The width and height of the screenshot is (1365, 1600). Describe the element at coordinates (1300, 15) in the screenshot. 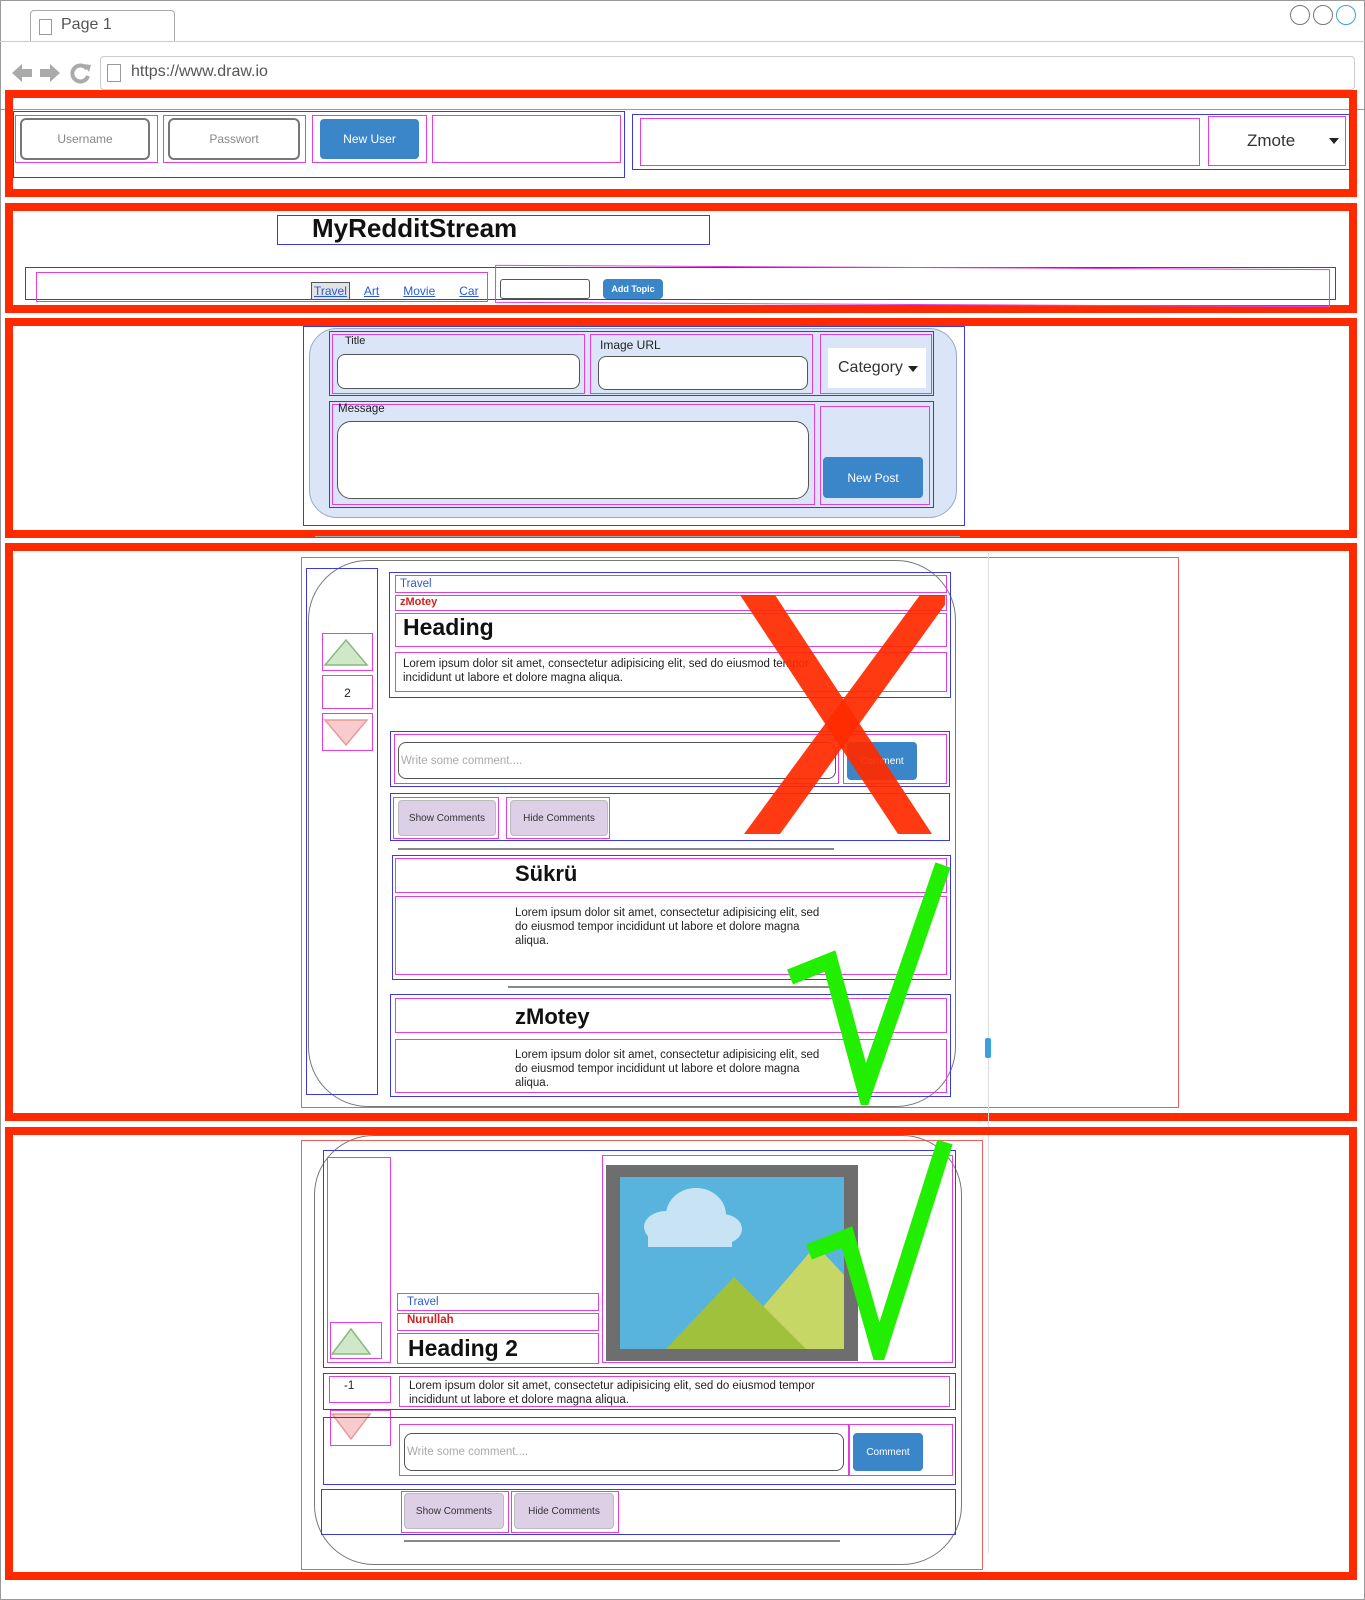

I see `minimize-icon` at that location.